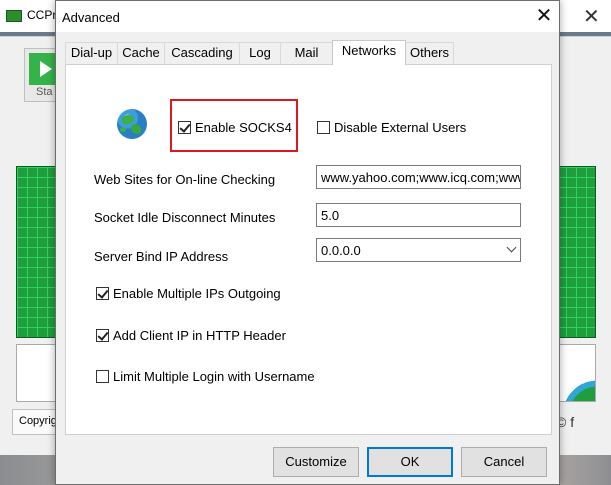 The width and height of the screenshot is (611, 485). I want to click on copyright-button: Copyrig, so click(34, 422).